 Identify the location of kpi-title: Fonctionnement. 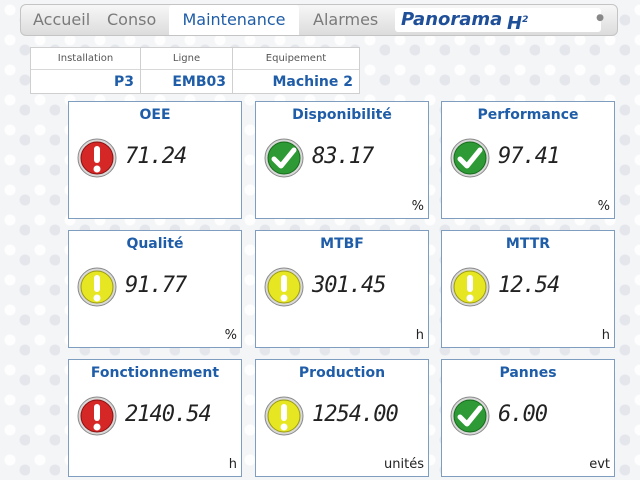
(155, 373).